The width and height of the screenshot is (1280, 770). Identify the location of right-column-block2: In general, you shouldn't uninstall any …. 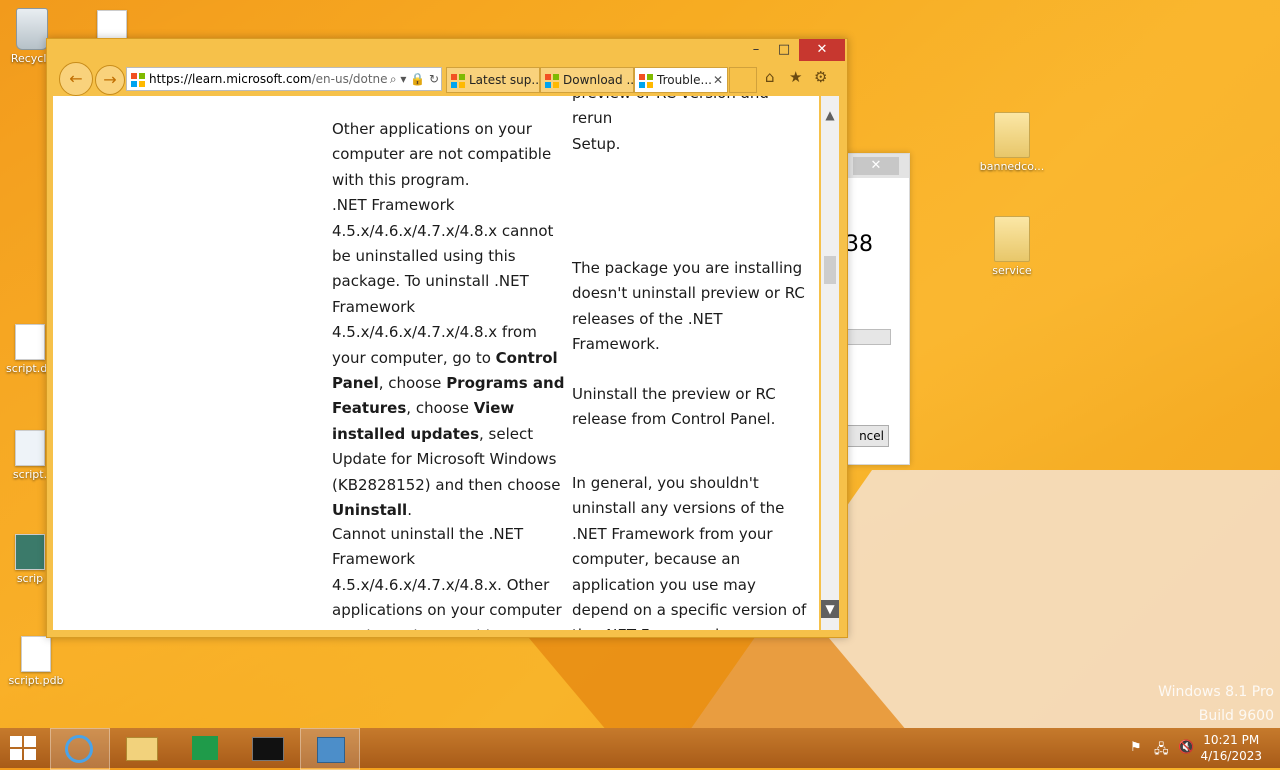
(692, 550).